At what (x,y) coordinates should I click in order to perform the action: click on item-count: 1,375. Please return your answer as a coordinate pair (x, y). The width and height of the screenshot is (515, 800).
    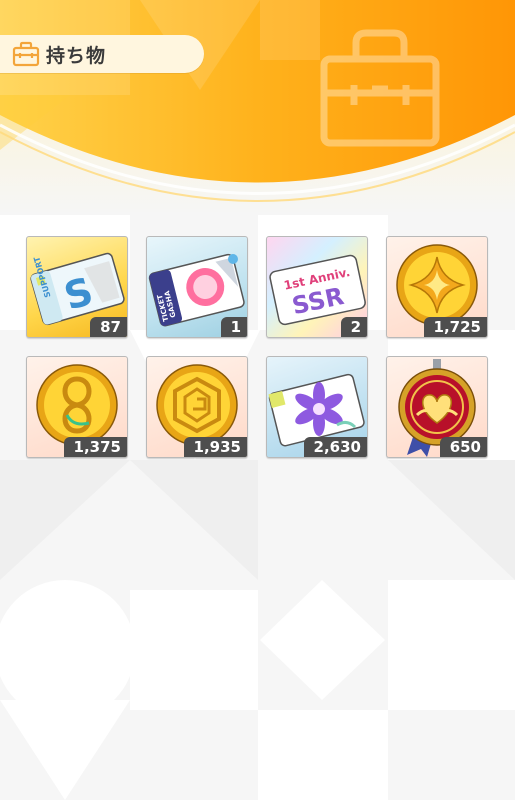
    Looking at the image, I should click on (95, 447).